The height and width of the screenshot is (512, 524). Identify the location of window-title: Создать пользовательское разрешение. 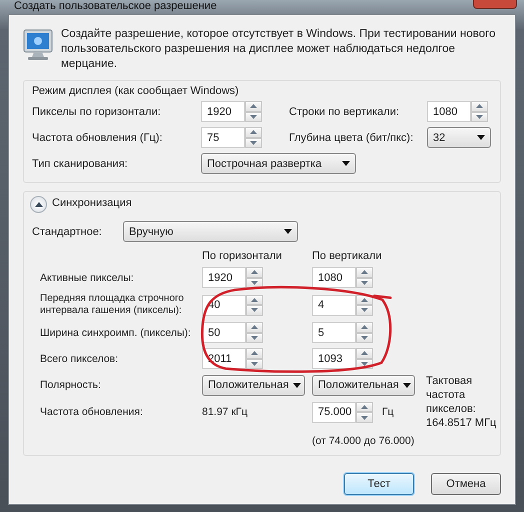
(115, 6).